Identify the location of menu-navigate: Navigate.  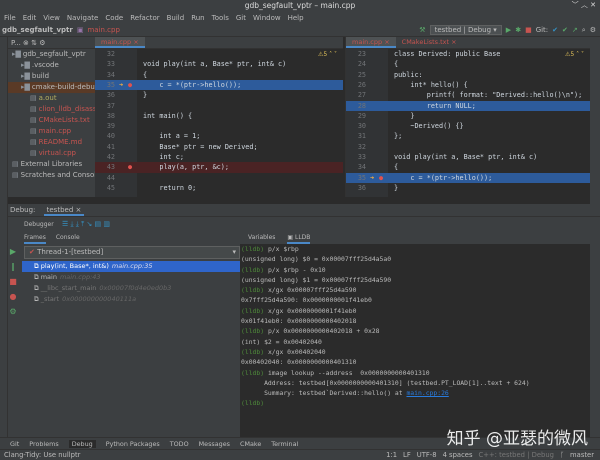
(82, 18).